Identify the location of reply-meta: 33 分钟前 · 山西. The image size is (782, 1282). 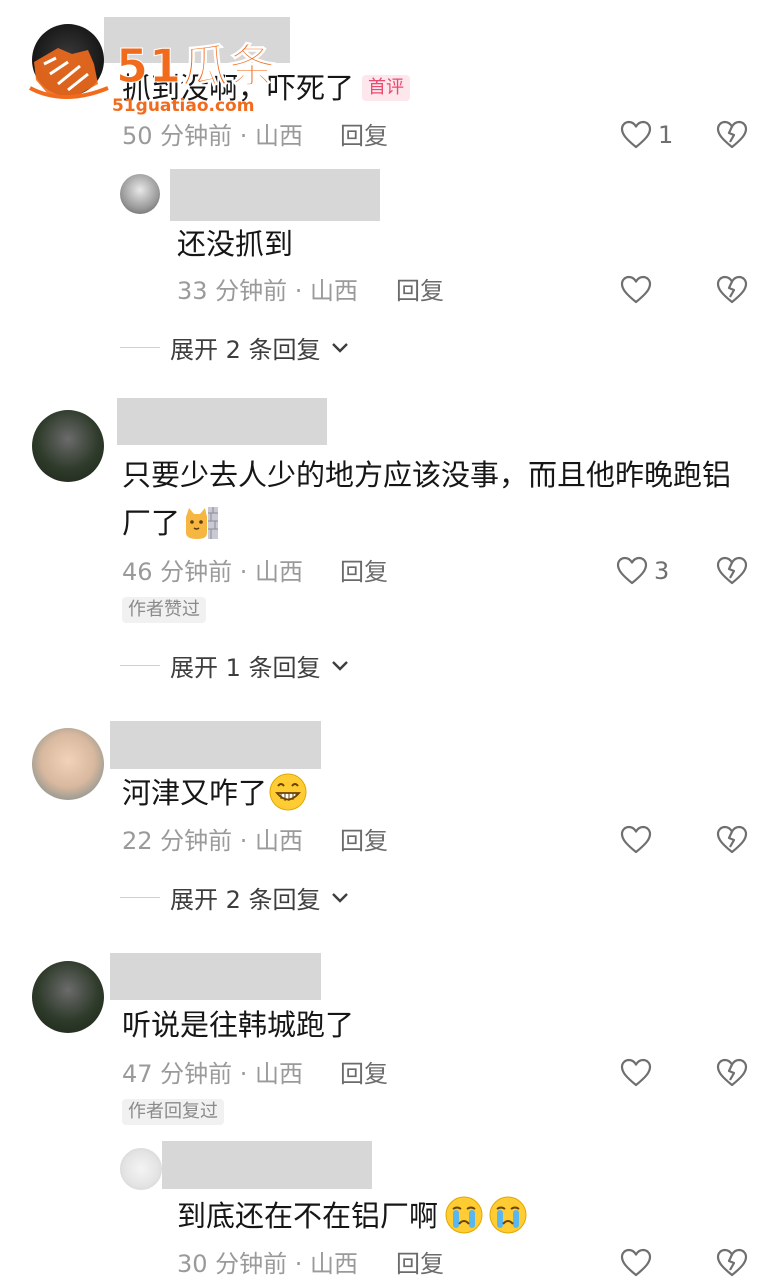
(268, 291).